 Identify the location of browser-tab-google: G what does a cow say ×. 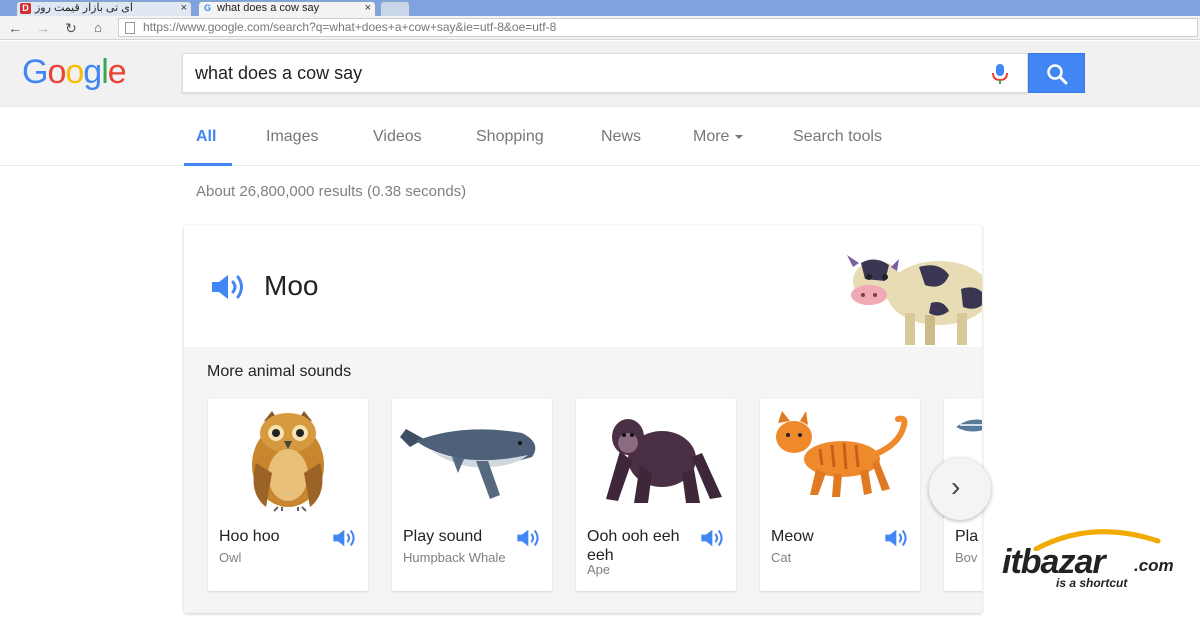
(287, 8).